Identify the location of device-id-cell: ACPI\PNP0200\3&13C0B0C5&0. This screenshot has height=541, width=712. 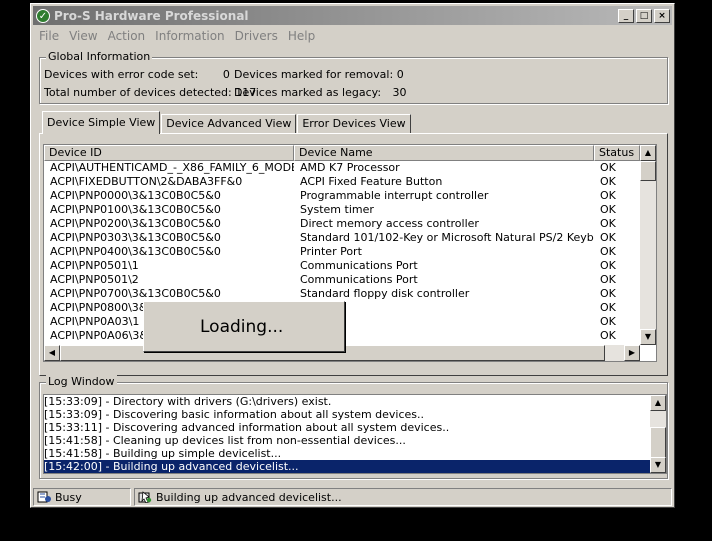
(135, 223).